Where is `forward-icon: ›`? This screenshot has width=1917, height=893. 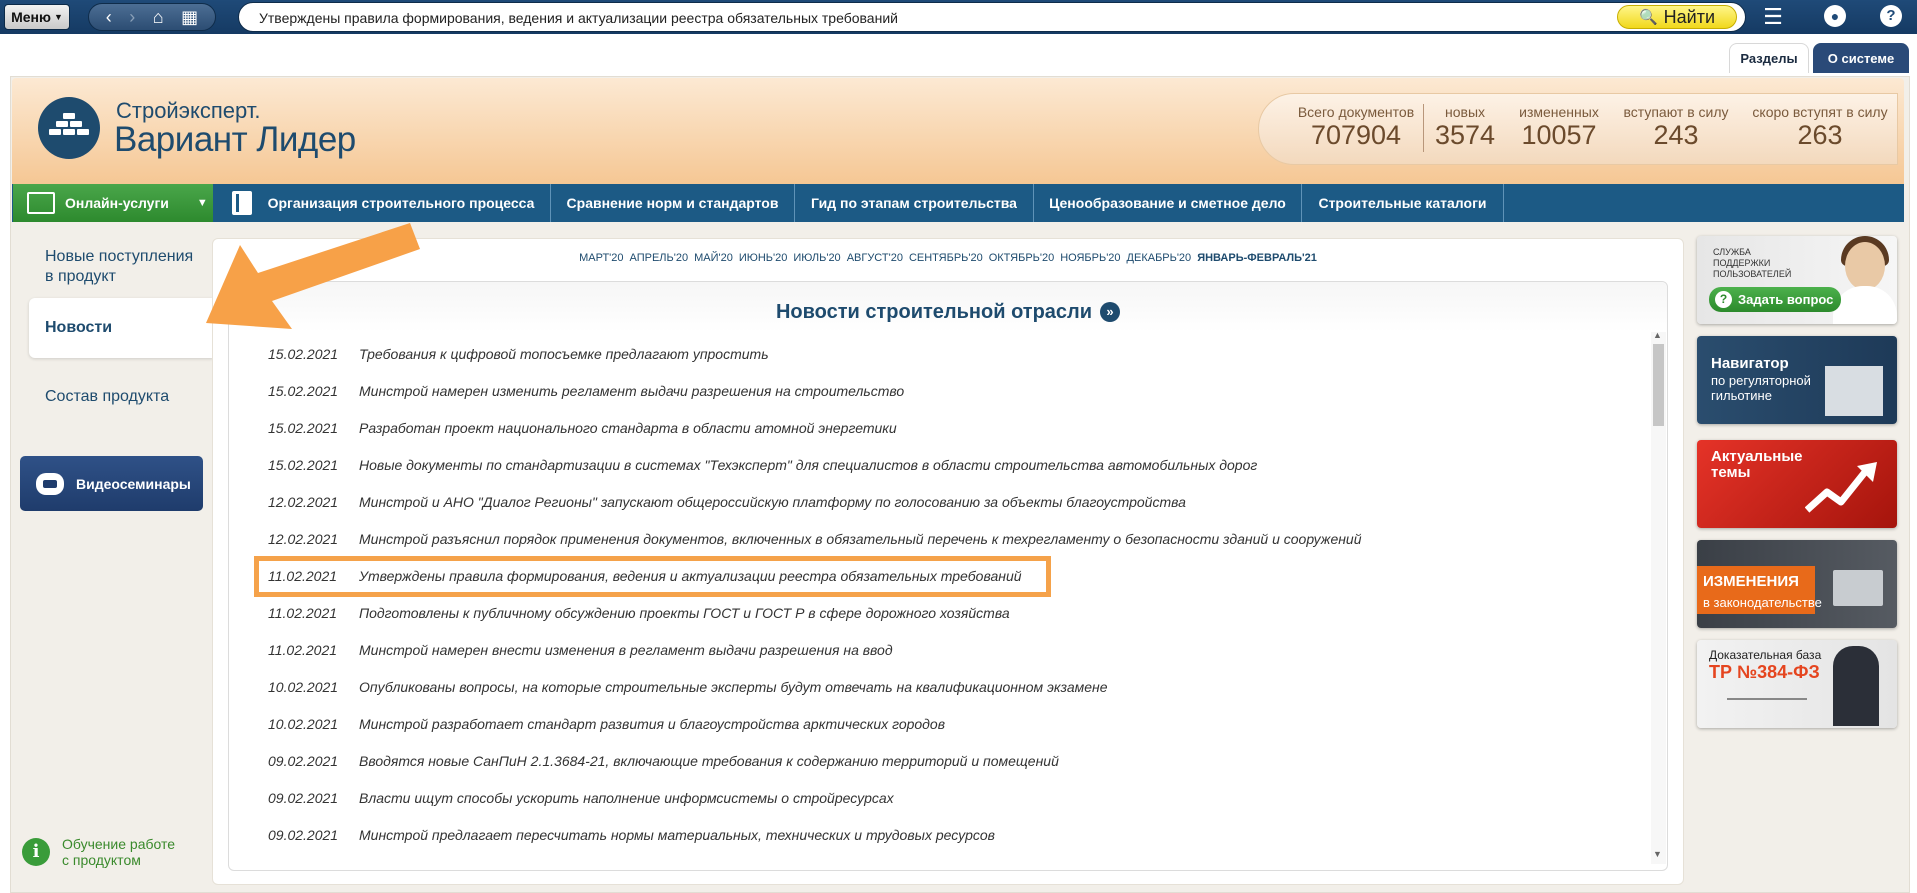
forward-icon: › is located at coordinates (132, 17).